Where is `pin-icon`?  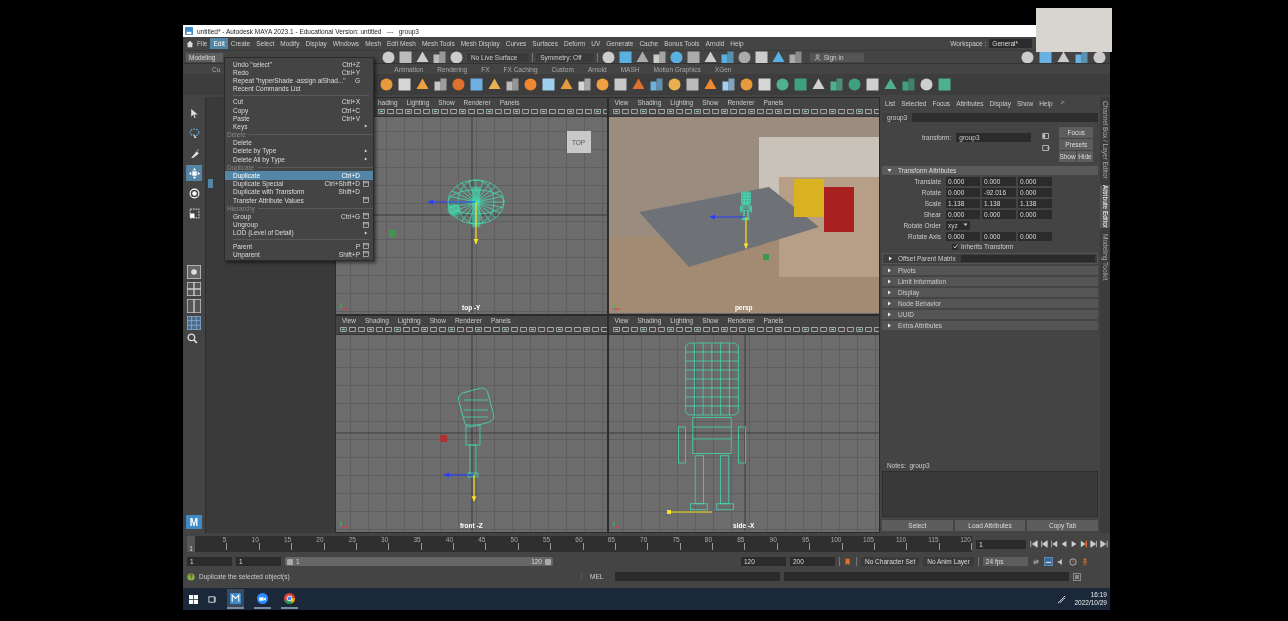 pin-icon is located at coordinates (1061, 103).